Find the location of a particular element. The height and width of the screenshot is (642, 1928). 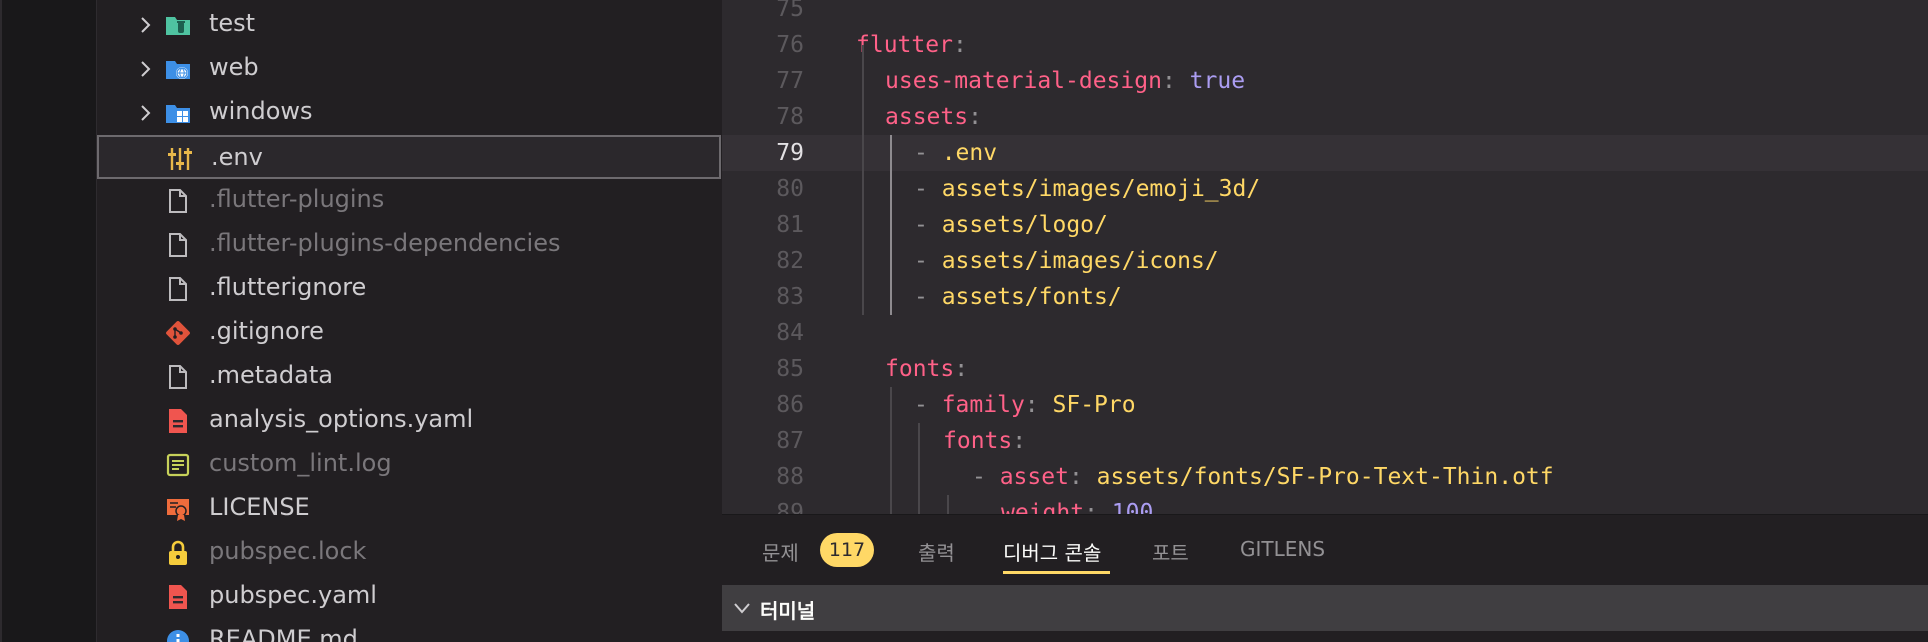

code-token: - is located at coordinates (928, 225).